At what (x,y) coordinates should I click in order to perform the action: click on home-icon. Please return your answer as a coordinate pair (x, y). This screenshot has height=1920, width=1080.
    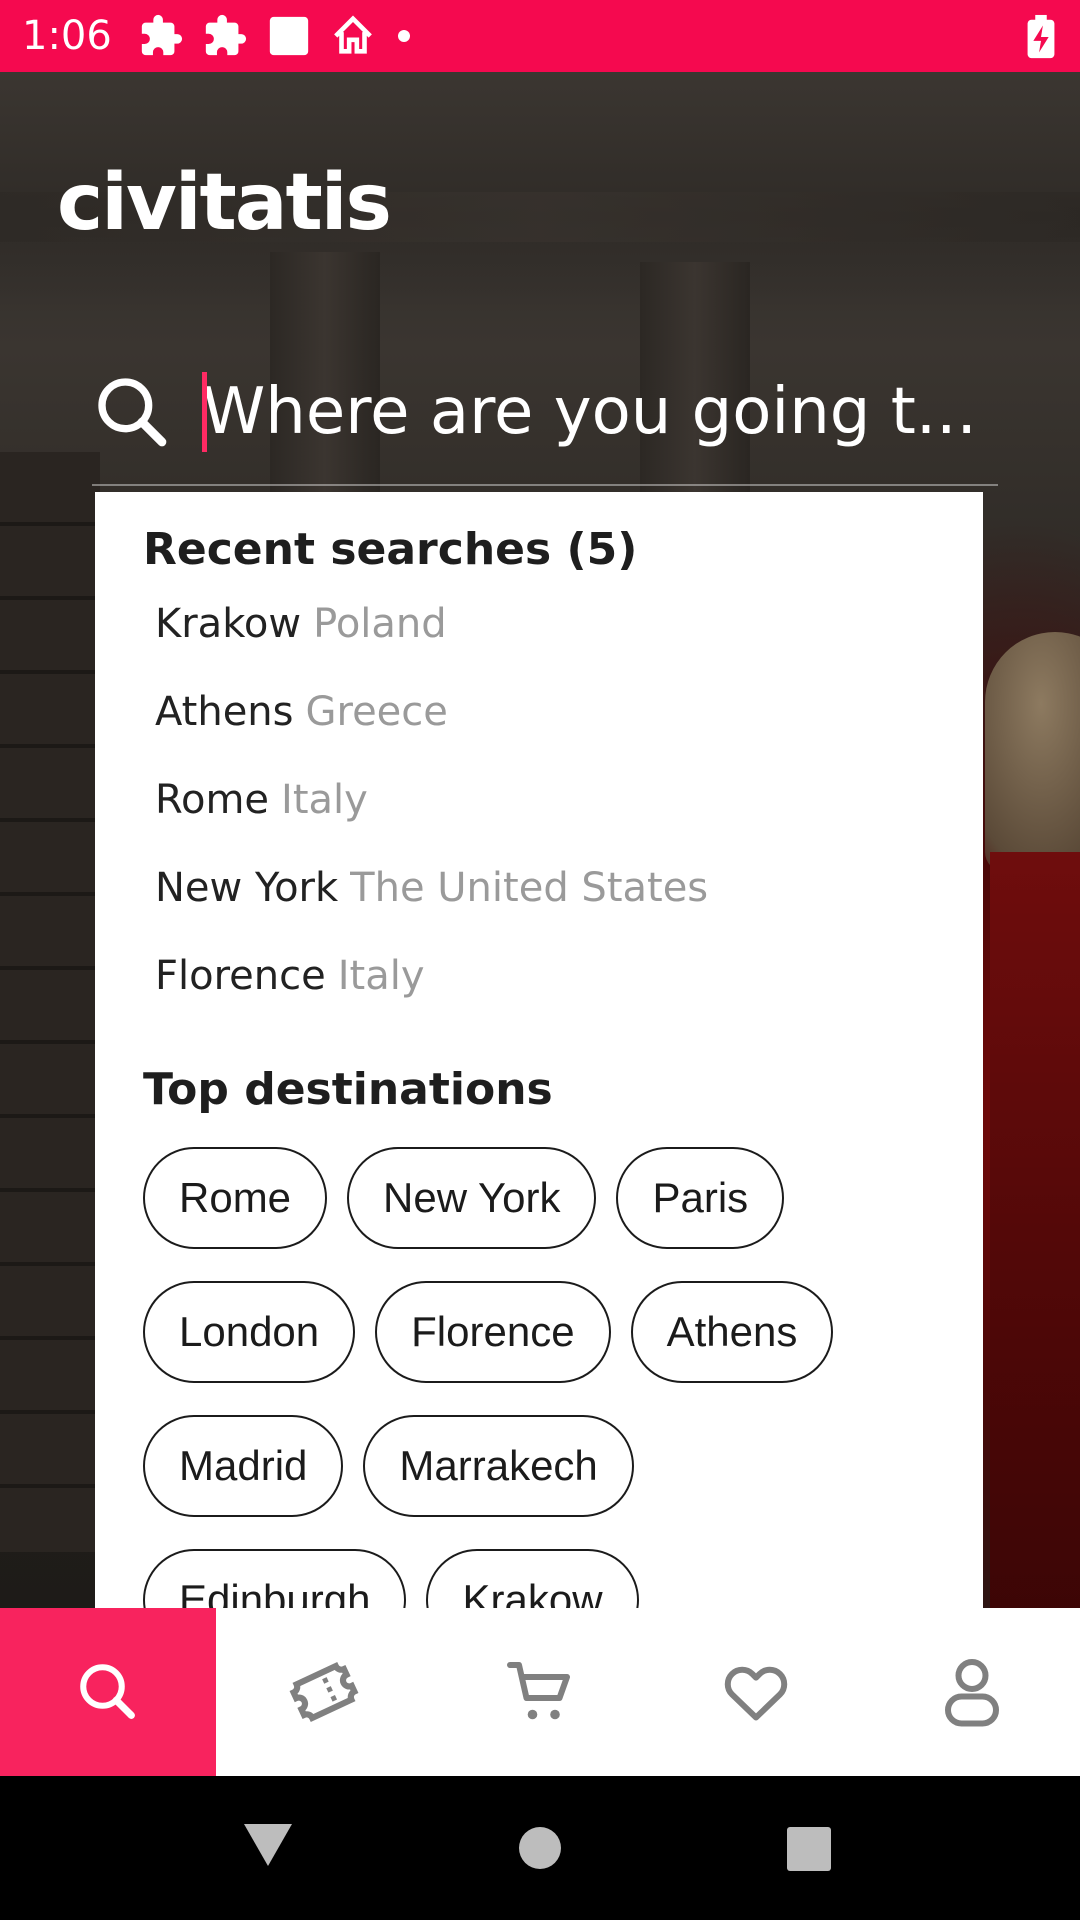
    Looking at the image, I should click on (352, 34).